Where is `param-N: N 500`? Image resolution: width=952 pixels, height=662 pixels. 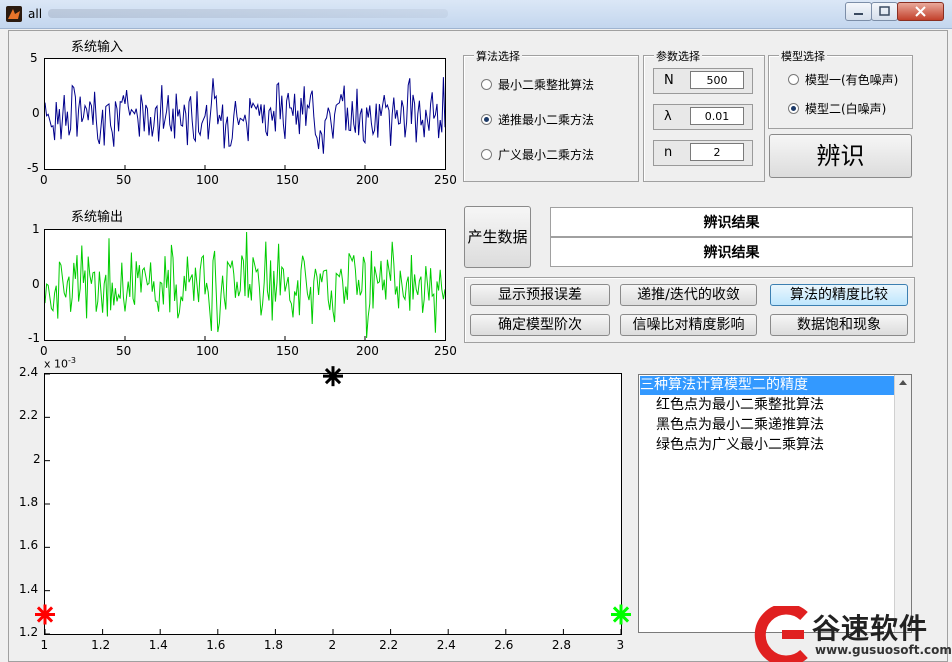 param-N: N 500 is located at coordinates (703, 81).